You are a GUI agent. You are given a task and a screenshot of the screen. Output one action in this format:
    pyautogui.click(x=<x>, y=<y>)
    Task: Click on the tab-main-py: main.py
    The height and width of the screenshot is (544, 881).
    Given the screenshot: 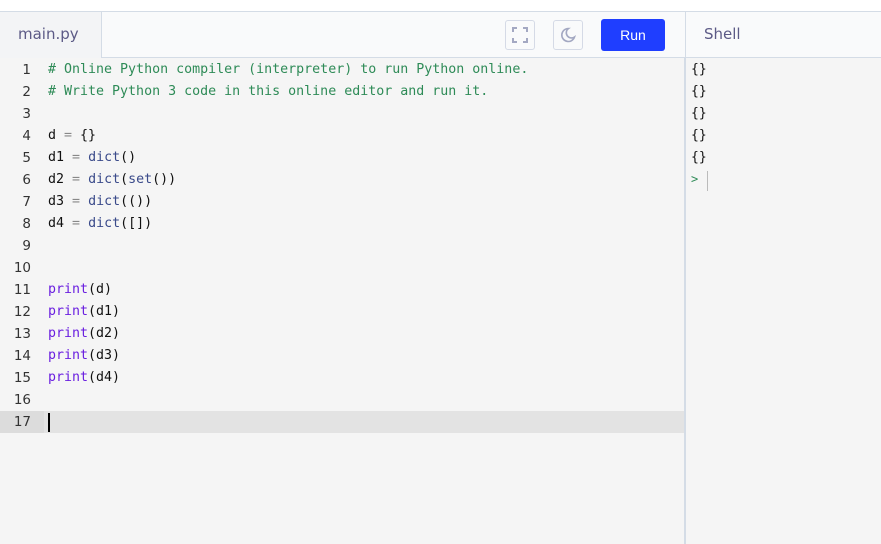 What is the action you would take?
    pyautogui.click(x=51, y=35)
    